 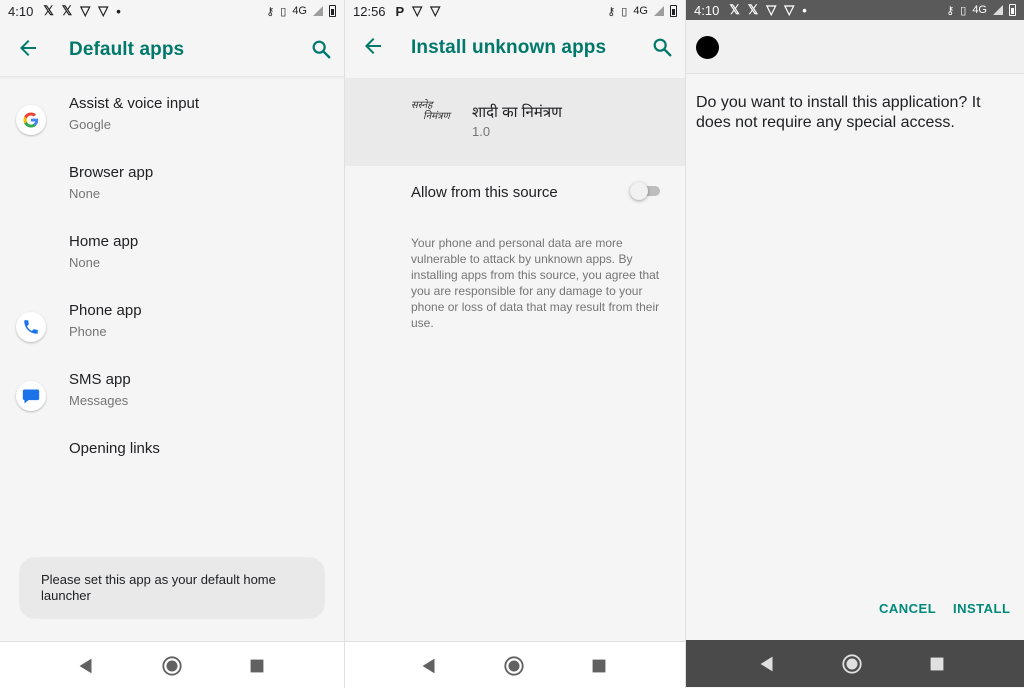 What do you see at coordinates (105, 310) in the screenshot?
I see `item-label: Phone app` at bounding box center [105, 310].